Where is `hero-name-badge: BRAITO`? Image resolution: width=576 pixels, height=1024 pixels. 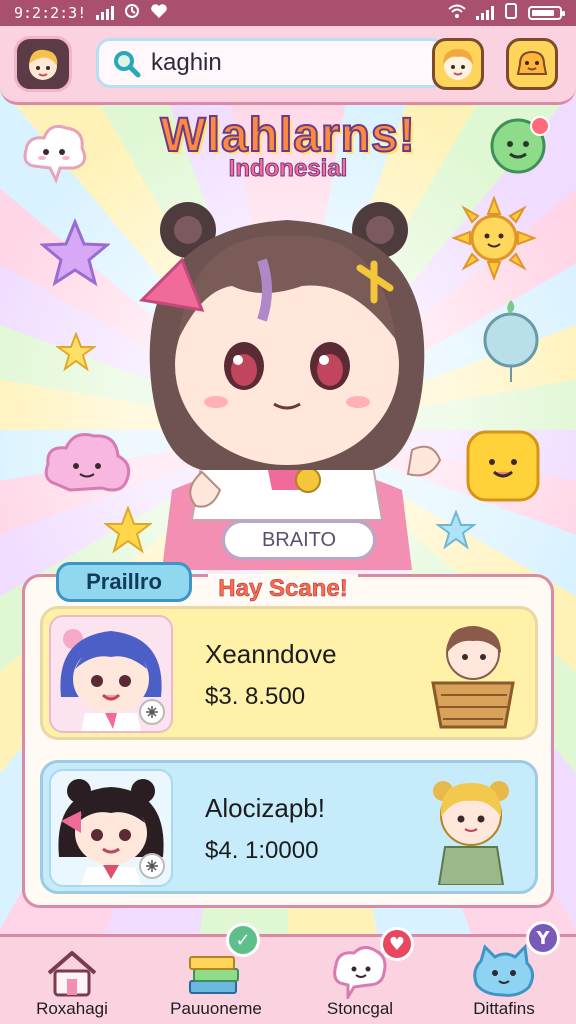 hero-name-badge: BRAITO is located at coordinates (299, 540).